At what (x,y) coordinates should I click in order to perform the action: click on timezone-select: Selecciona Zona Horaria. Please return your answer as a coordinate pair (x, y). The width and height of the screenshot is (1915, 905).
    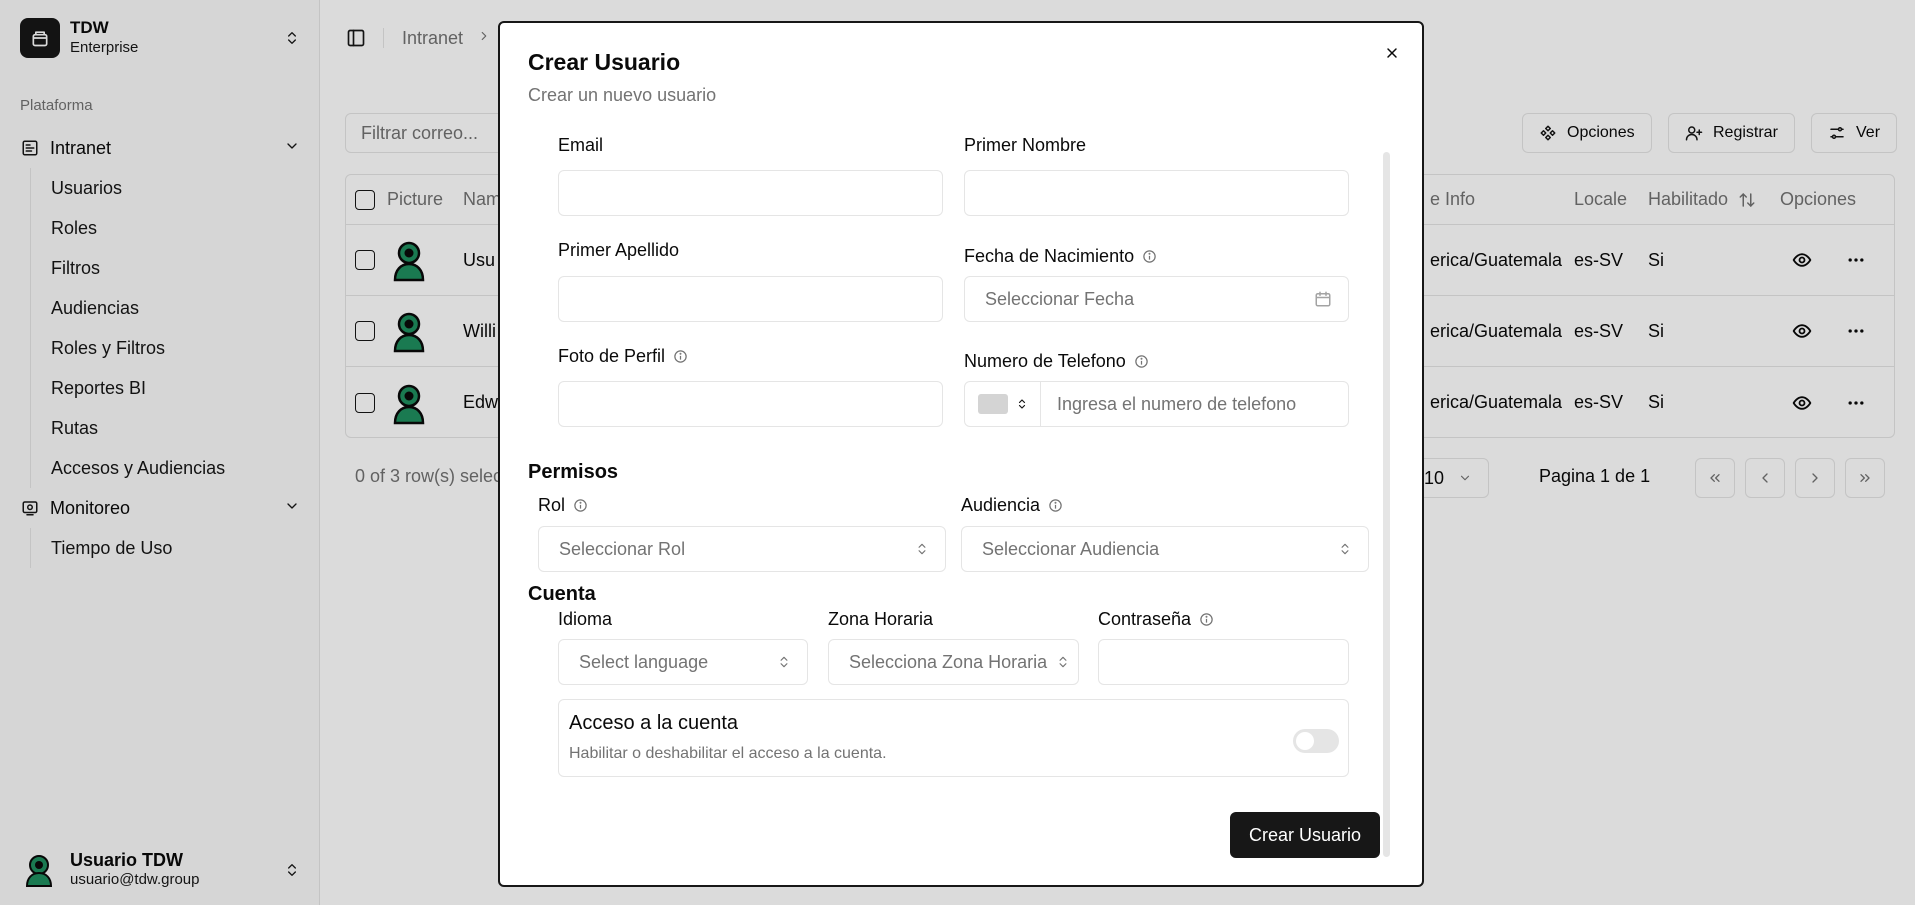
    Looking at the image, I should click on (953, 662).